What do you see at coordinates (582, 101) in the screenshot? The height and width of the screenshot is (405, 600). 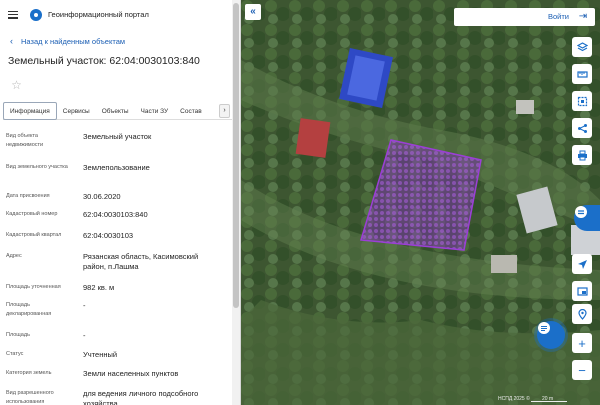 I see `select-area-icon` at bounding box center [582, 101].